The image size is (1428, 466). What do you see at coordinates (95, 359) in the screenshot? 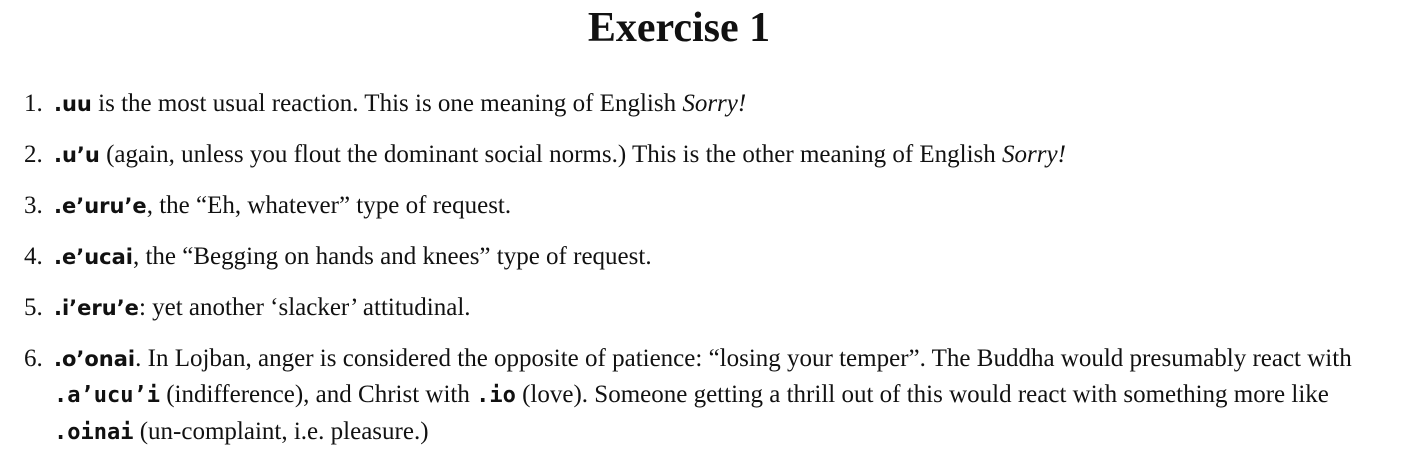
I see `lojban-word: .o’onai` at bounding box center [95, 359].